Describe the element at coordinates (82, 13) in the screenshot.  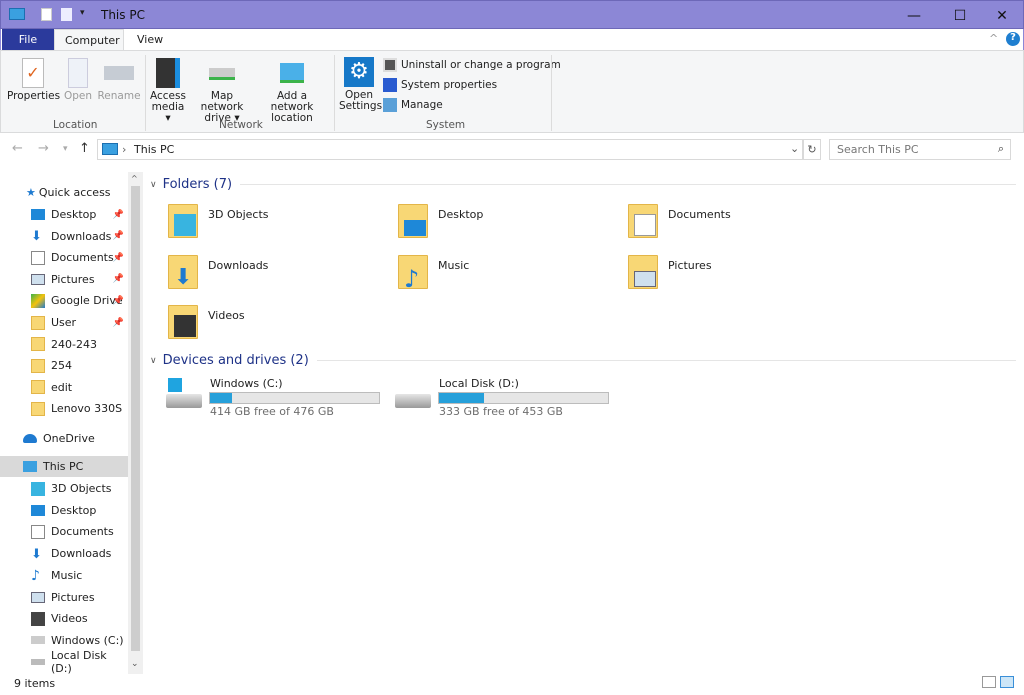
I see `customize-toolbar-icon: ▾` at that location.